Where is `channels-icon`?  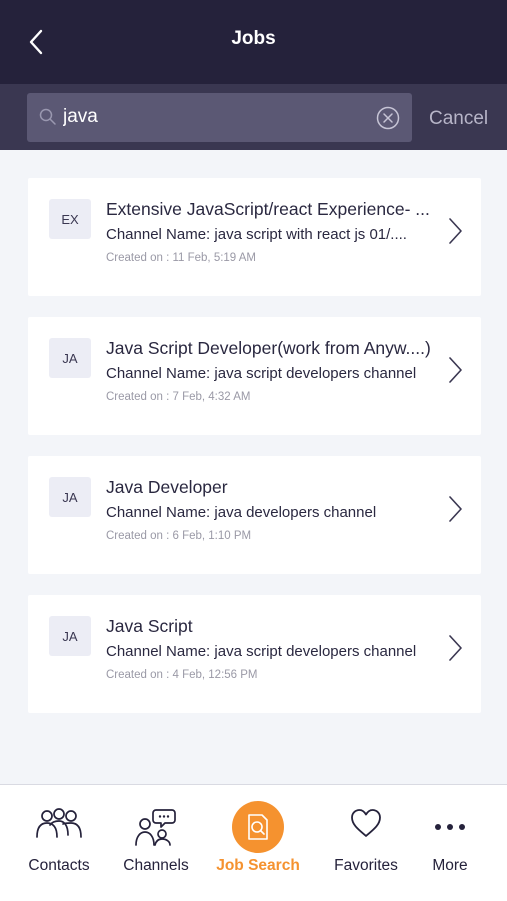
channels-icon is located at coordinates (155, 827).